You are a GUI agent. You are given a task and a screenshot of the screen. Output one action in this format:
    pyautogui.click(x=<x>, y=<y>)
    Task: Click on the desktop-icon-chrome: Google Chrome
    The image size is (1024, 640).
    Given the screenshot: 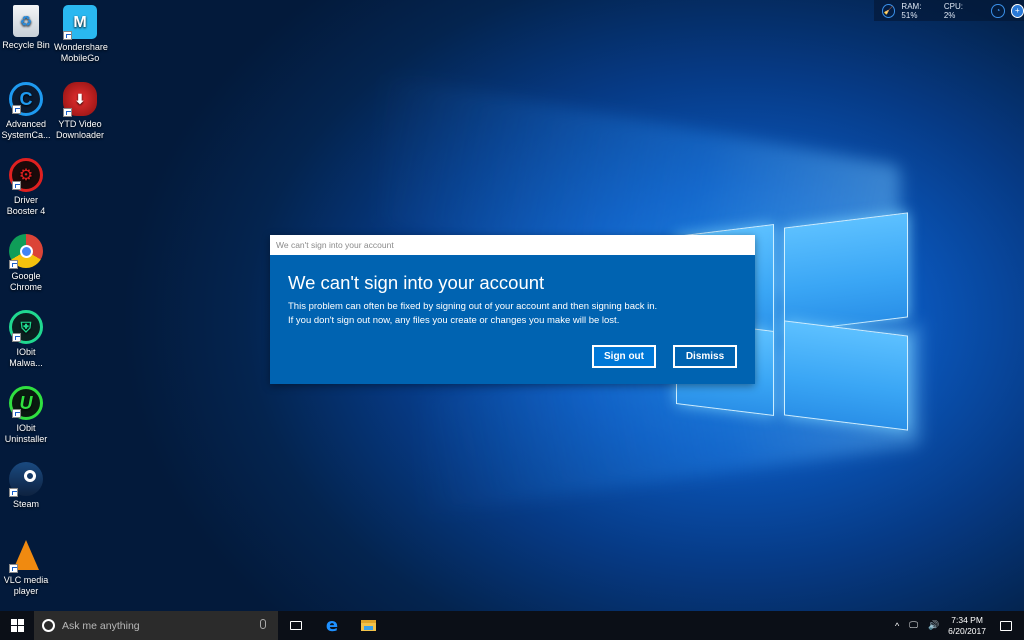 What is the action you would take?
    pyautogui.click(x=26, y=263)
    